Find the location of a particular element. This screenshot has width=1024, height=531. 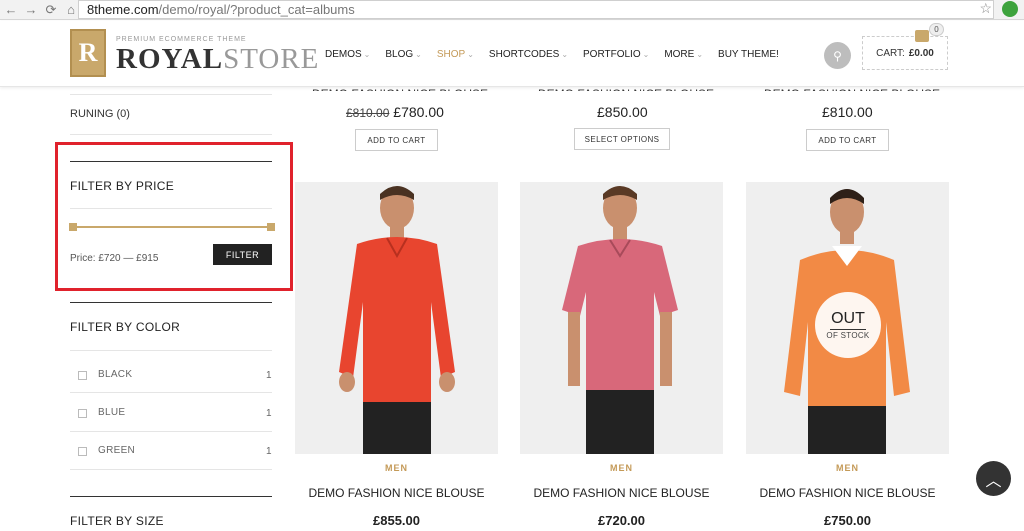

url-path: /demo/royal/?product_cat=albums is located at coordinates (256, 9).